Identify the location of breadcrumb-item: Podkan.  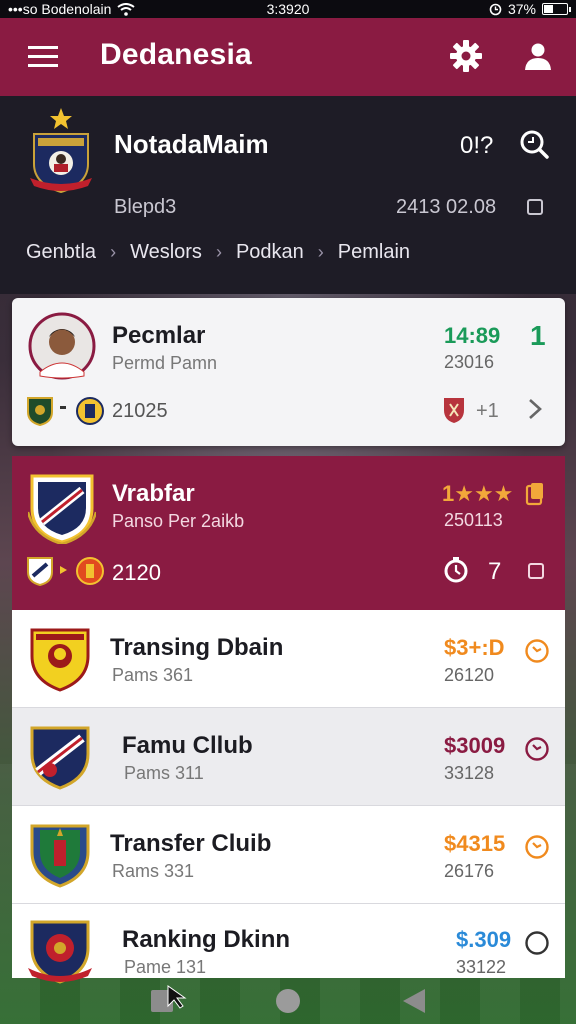
(270, 252).